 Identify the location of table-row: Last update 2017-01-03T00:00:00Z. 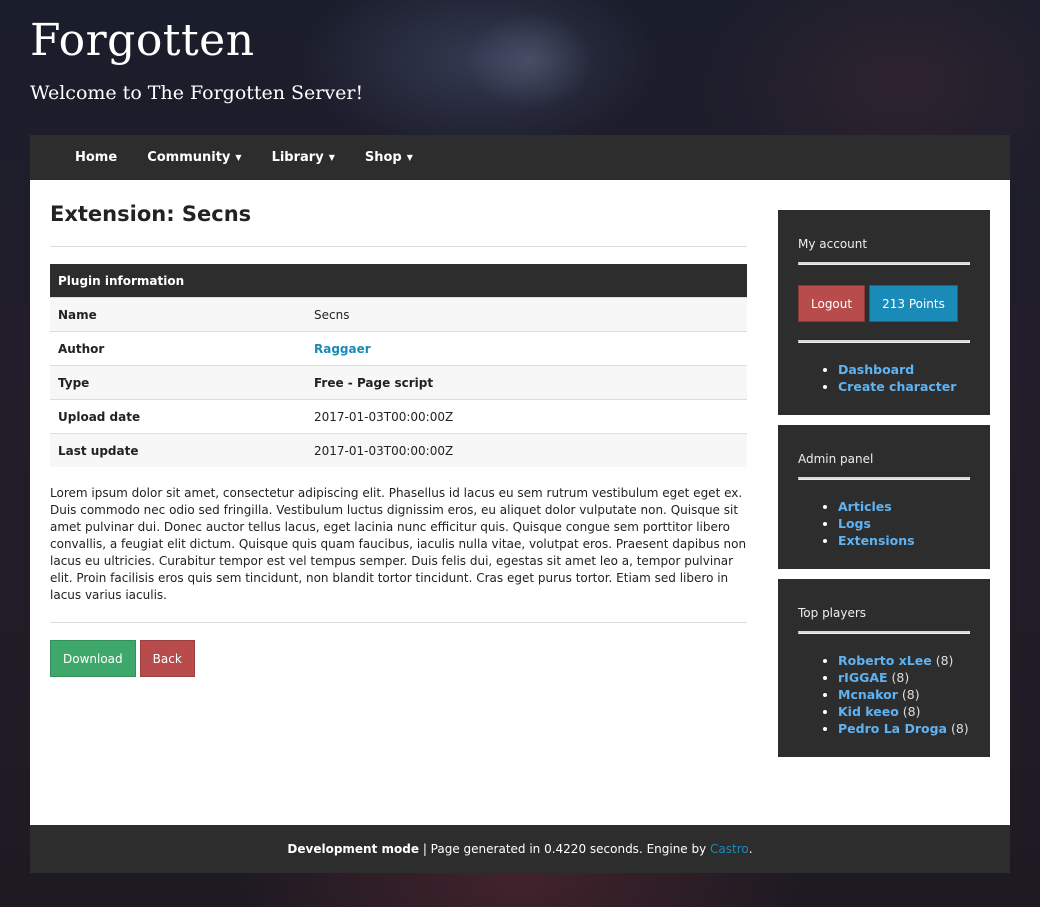
(398, 450).